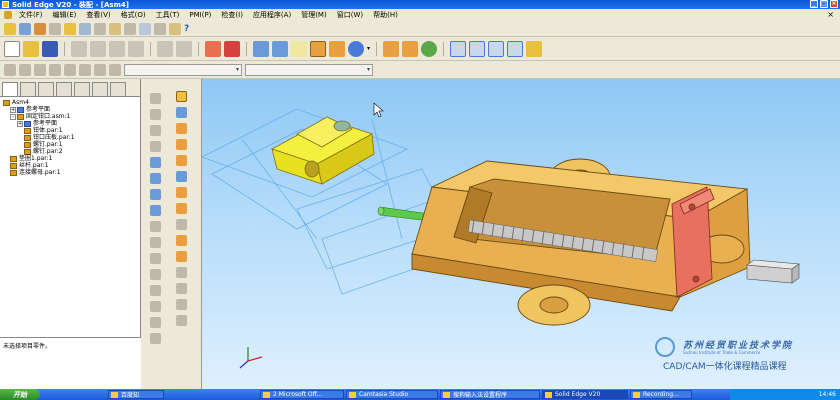 This screenshot has width=840, height=400. Describe the element at coordinates (136, 48) in the screenshot. I see `paste-icon` at that location.